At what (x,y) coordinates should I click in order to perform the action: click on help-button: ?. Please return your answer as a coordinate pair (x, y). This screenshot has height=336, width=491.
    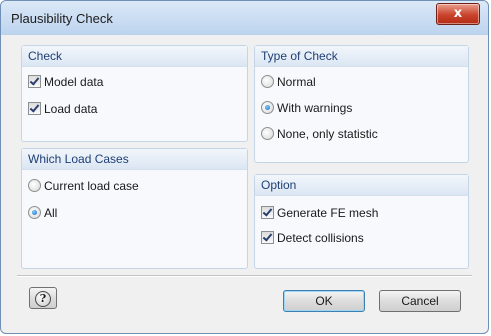
    Looking at the image, I should click on (43, 298).